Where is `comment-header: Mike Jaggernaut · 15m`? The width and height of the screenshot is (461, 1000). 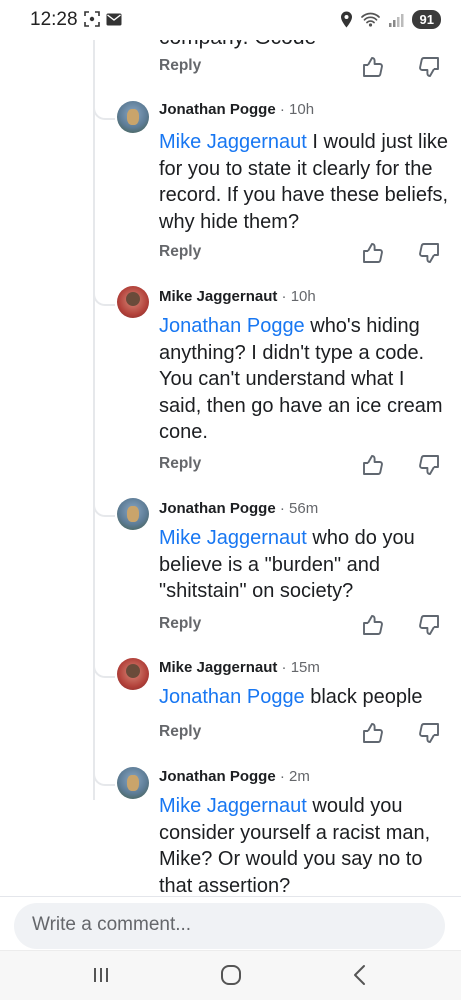
comment-header: Mike Jaggernaut · 15m is located at coordinates (239, 667).